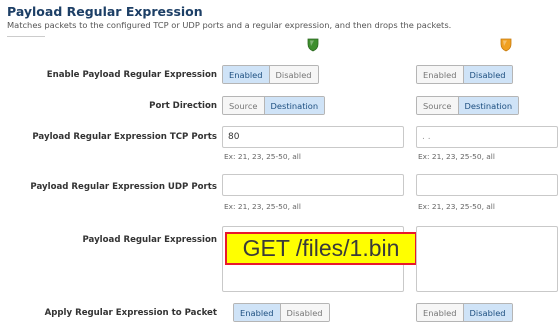 The image size is (558, 323). Describe the element at coordinates (262, 206) in the screenshot. I see `udp-ports-hint-left: Ex: 21, 23, 25-50, all` at that location.